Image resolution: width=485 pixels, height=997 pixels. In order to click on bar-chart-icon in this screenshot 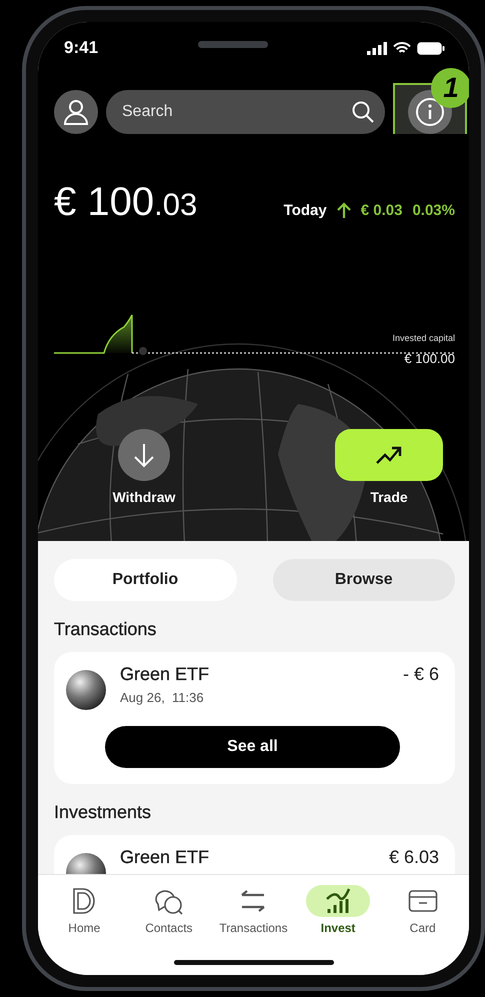, I will do `click(338, 901)`.